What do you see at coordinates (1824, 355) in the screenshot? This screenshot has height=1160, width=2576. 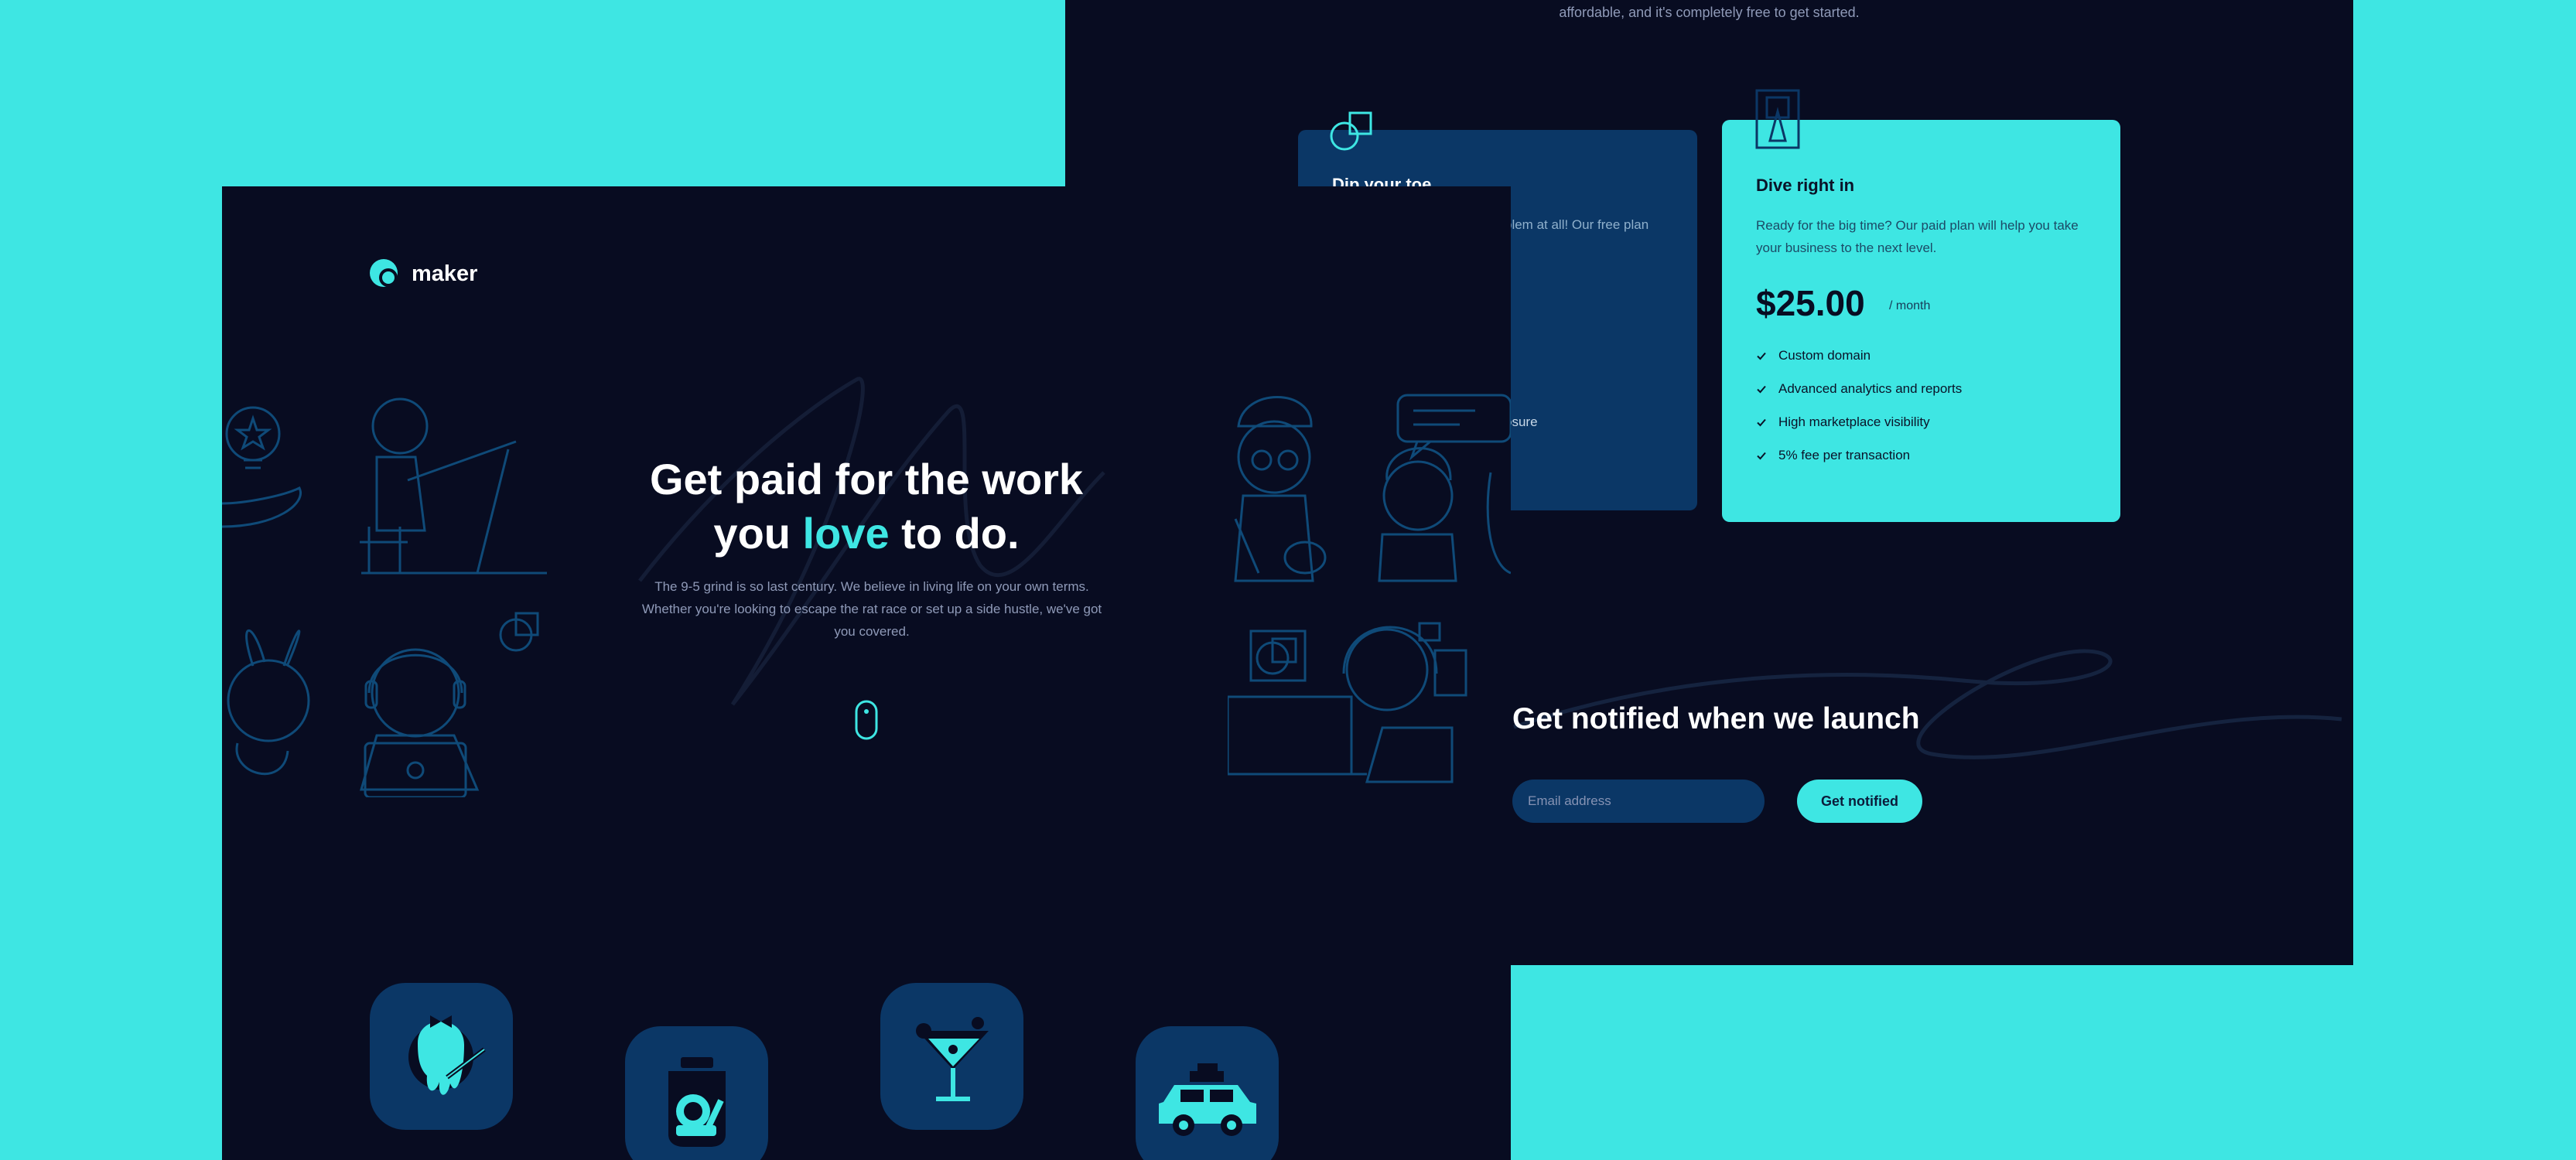 I see `paid-feature-label: Custom domain` at bounding box center [1824, 355].